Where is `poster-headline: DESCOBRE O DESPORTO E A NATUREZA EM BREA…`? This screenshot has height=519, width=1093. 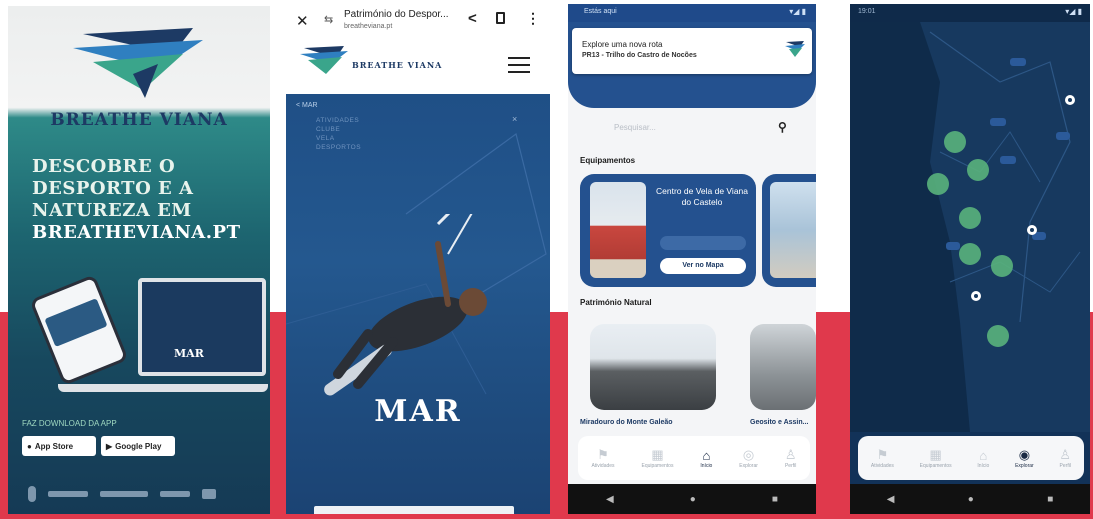
poster-headline: DESCOBRE O DESPORTO E A NATUREZA EM BREA… is located at coordinates (136, 199).